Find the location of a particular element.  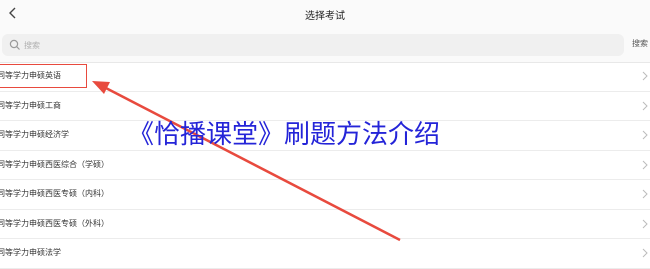

search-input is located at coordinates (319, 45).